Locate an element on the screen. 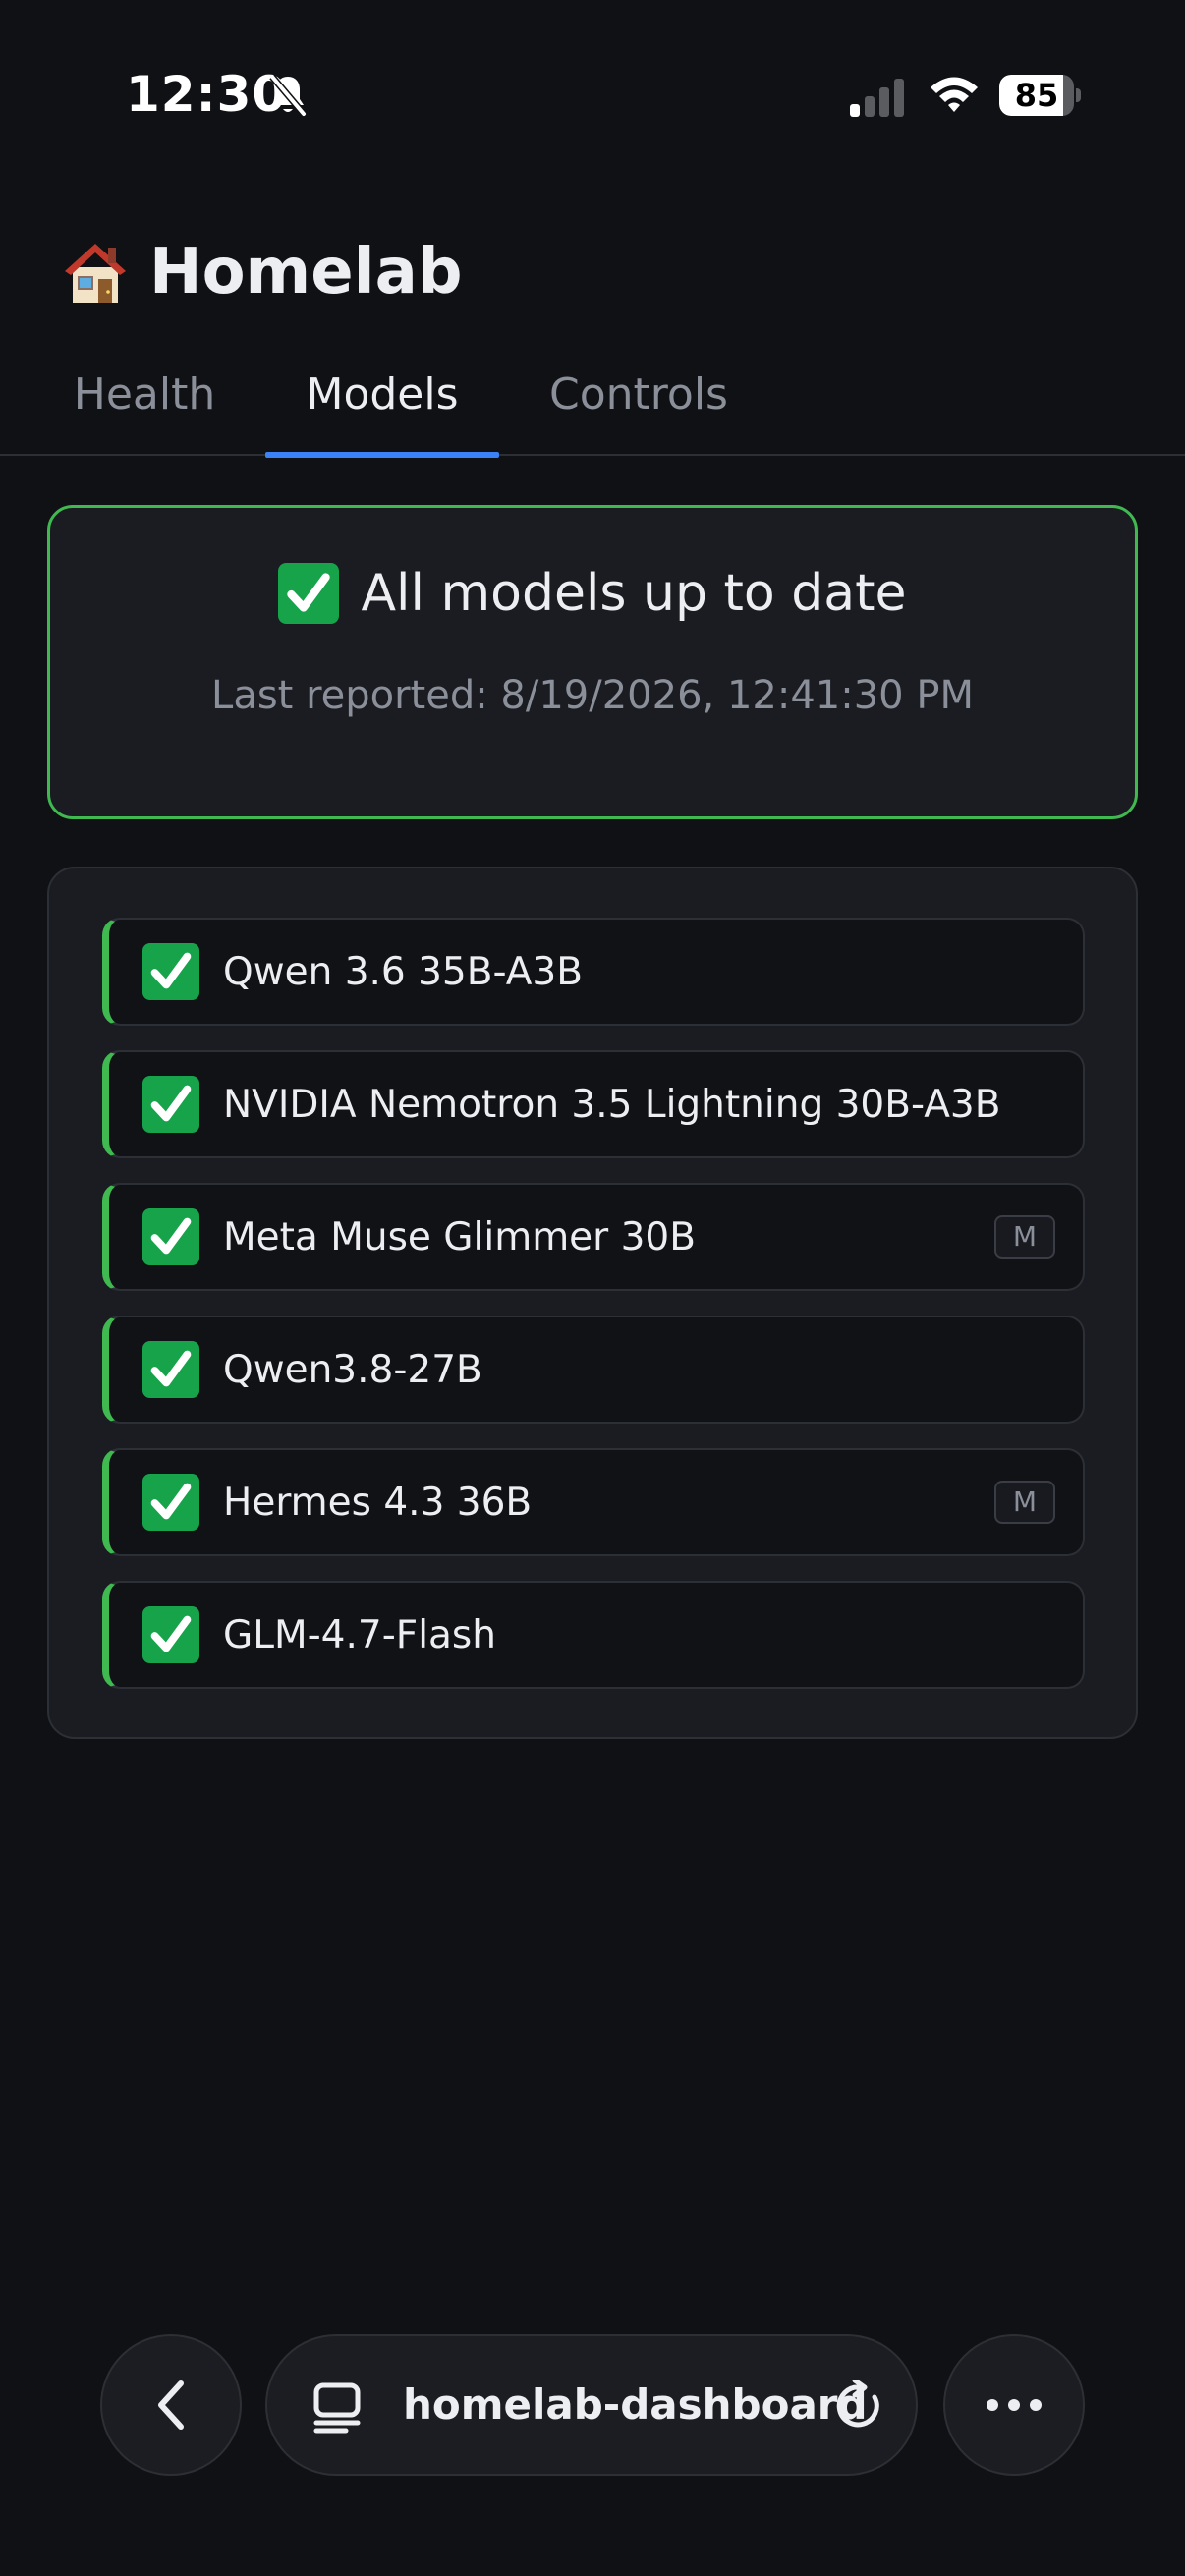 This screenshot has height=2576, width=1185. tab-overview-icon is located at coordinates (337, 2408).